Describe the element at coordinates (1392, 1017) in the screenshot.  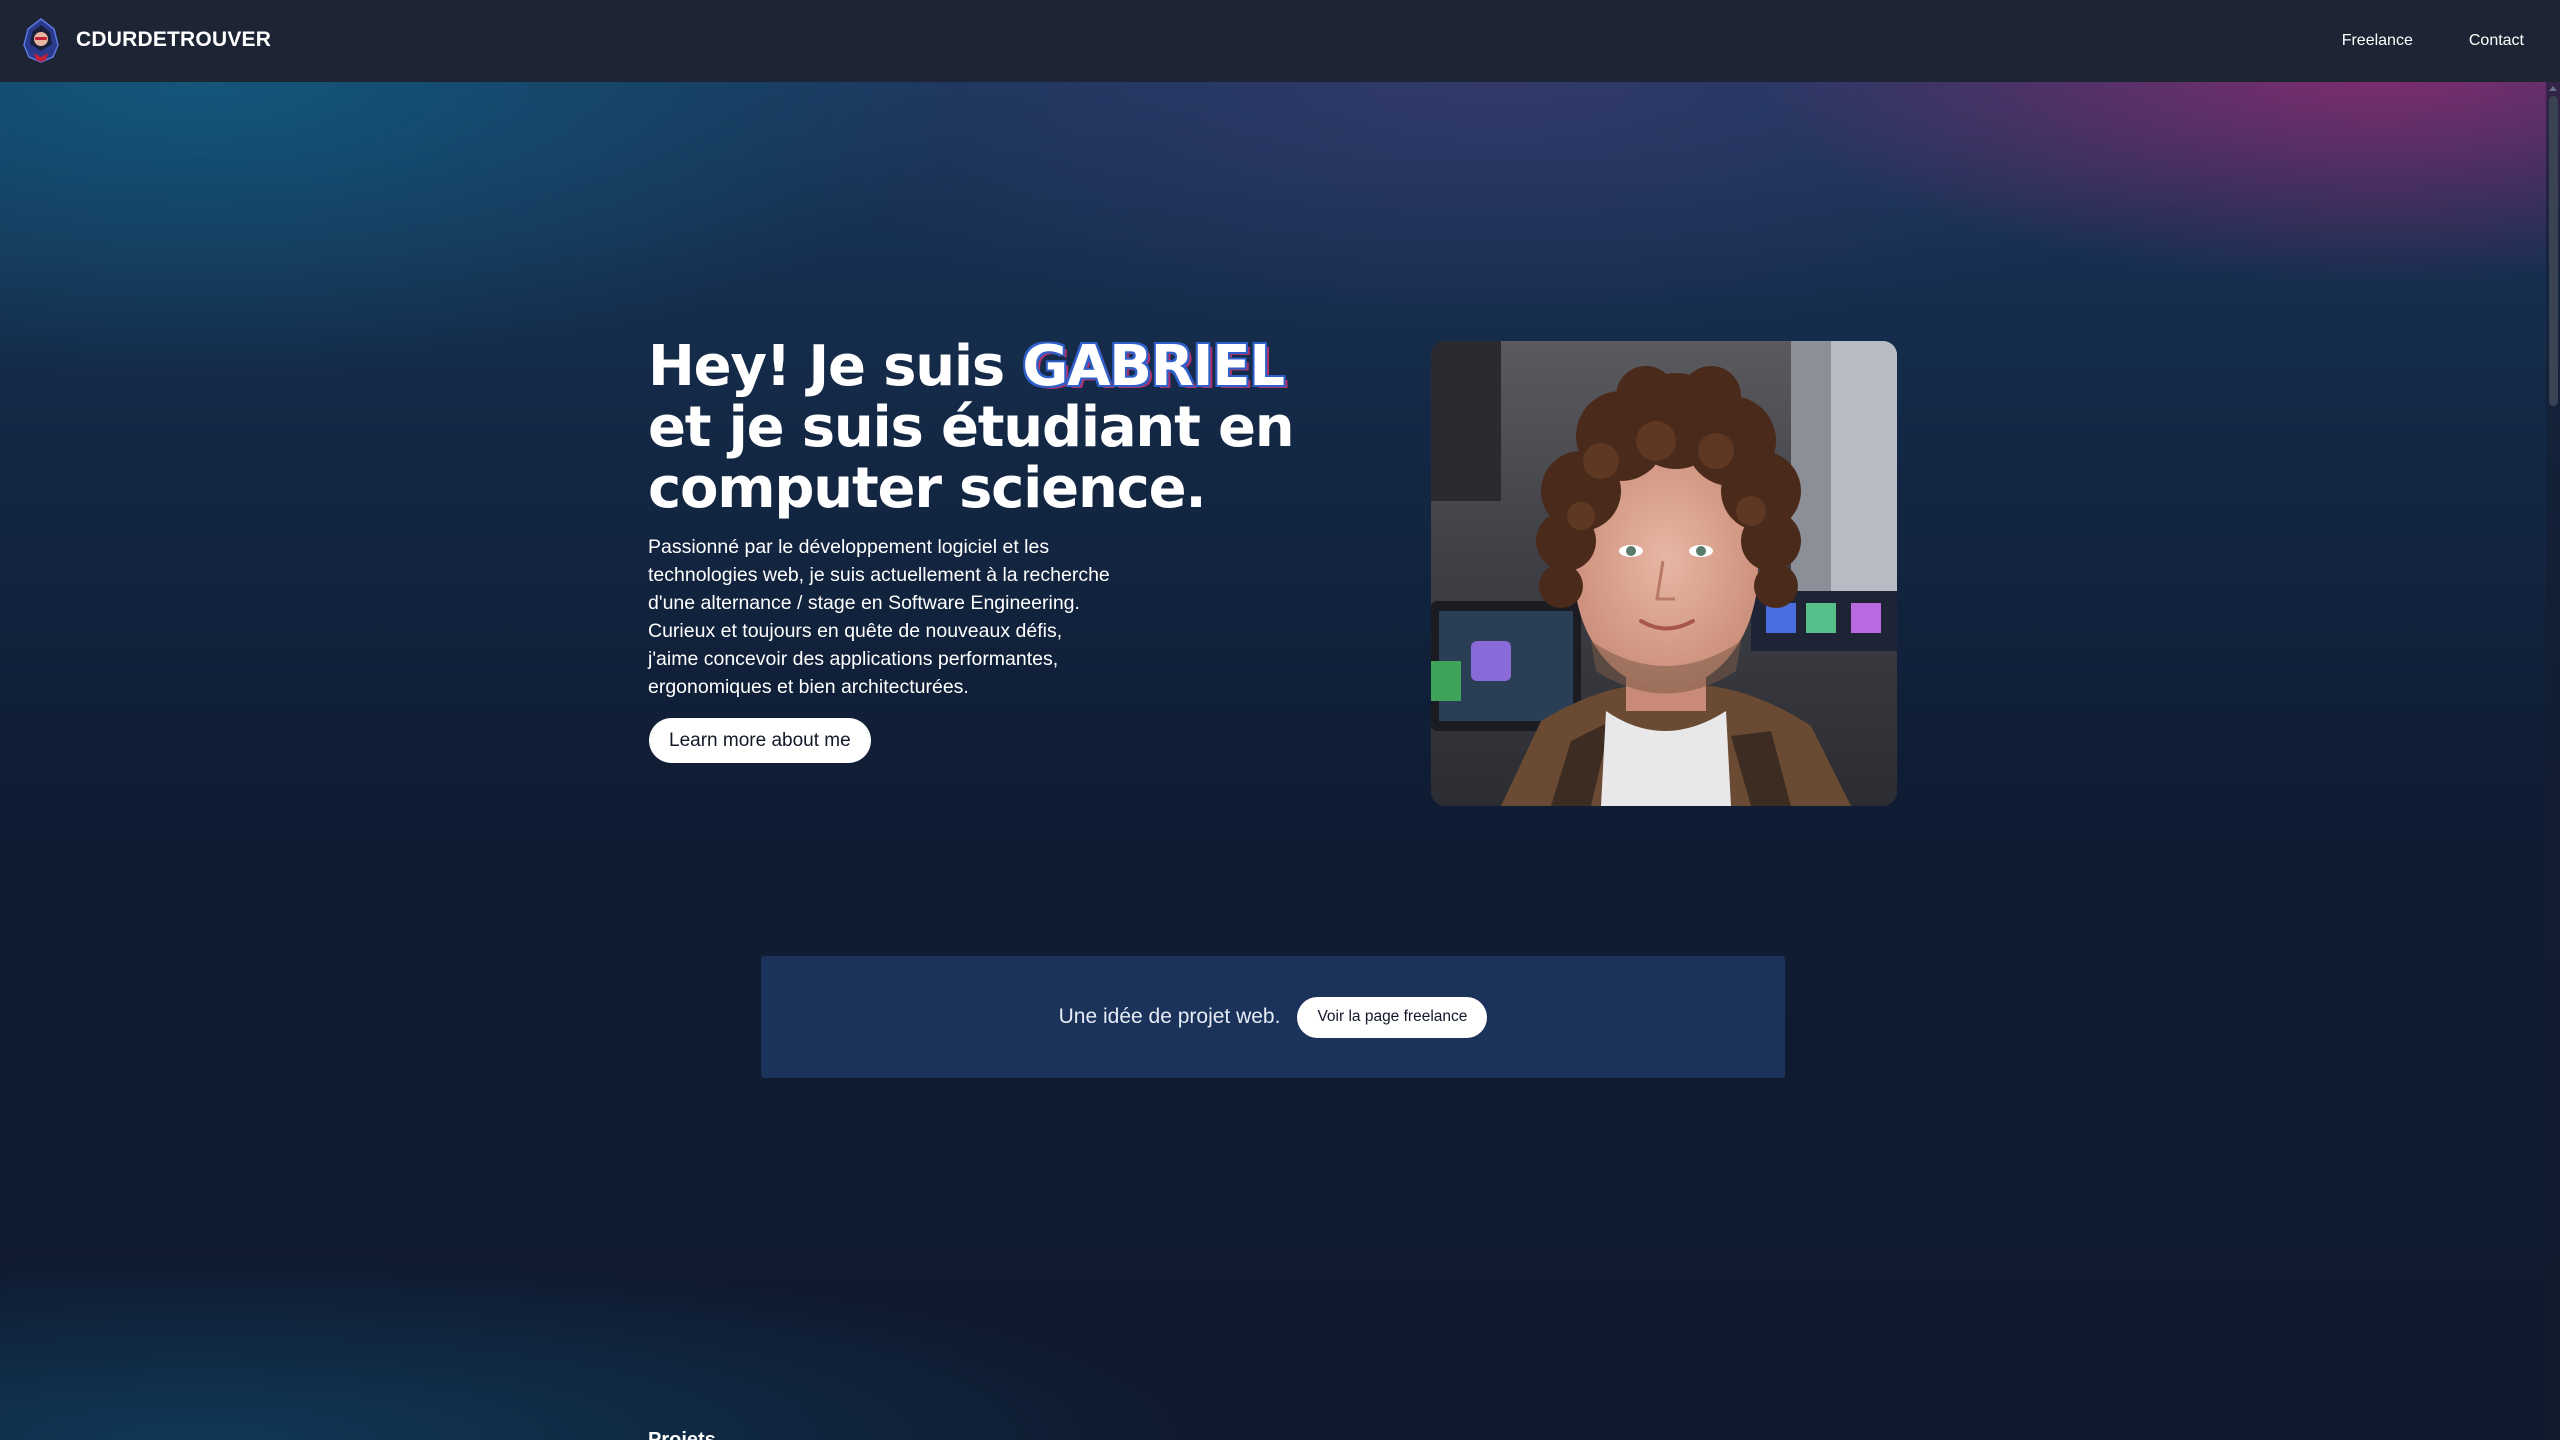
I see `freelance-page-button: Voir la page freelance` at that location.